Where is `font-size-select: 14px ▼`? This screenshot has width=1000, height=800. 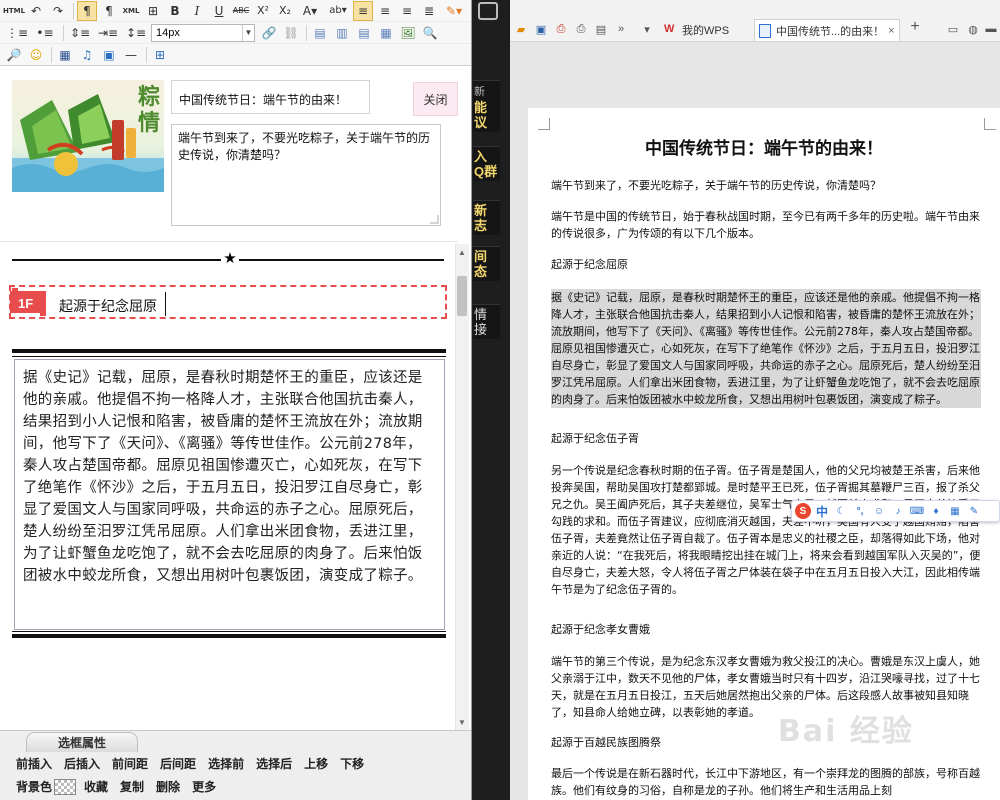
font-size-select: 14px ▼ is located at coordinates (203, 32).